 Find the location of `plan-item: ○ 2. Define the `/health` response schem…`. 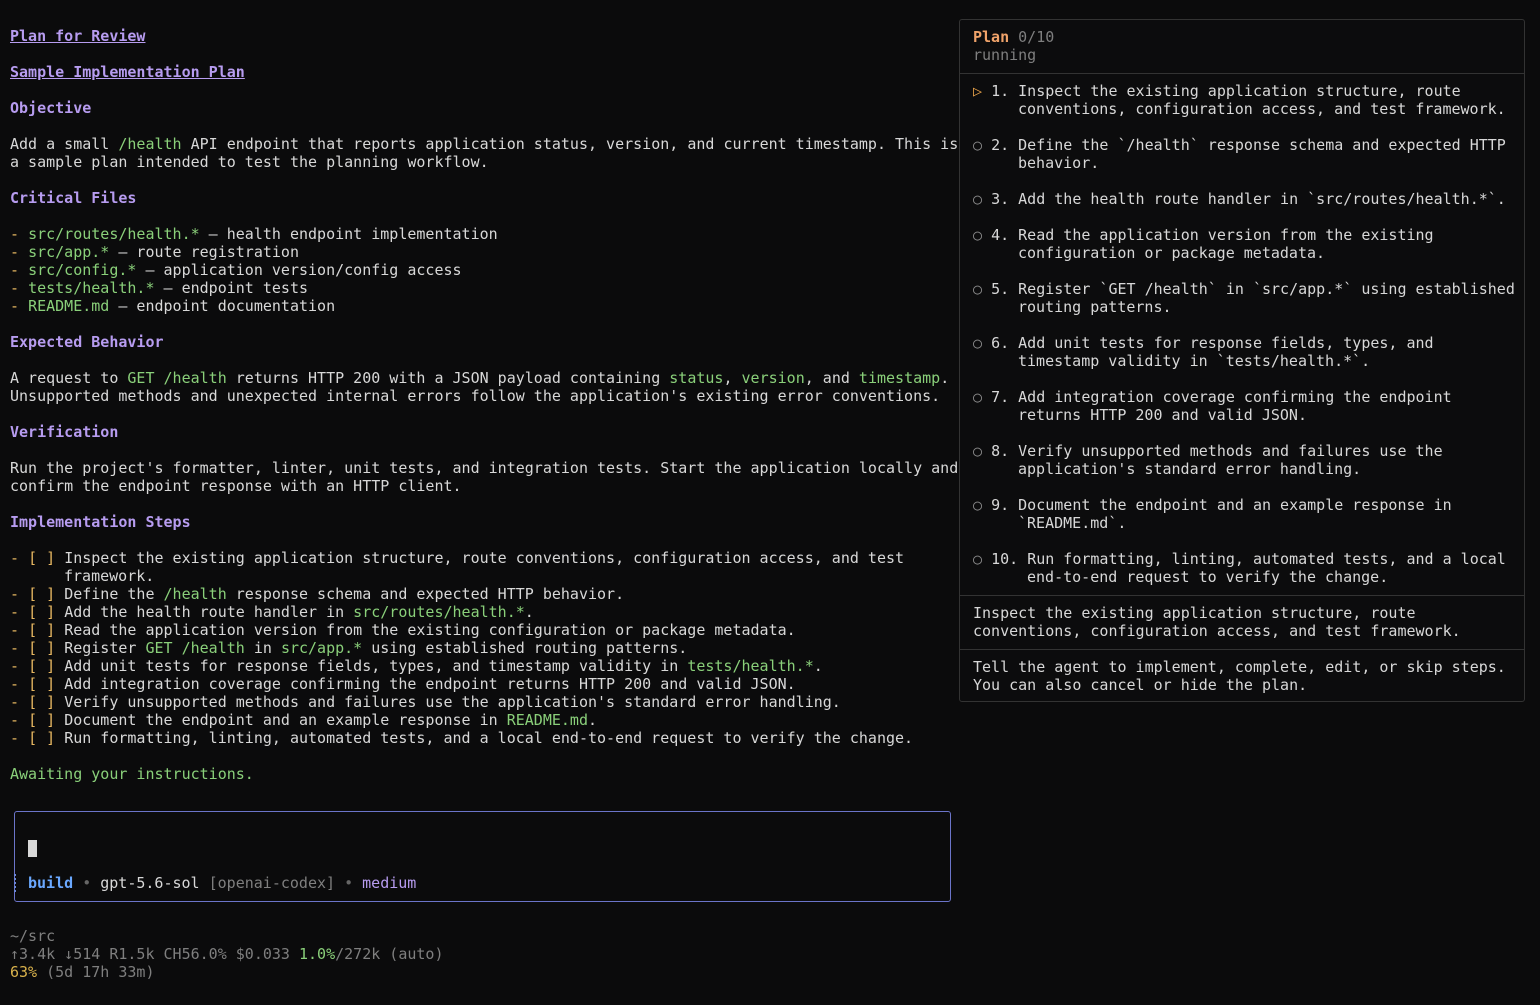

plan-item: ○ 2. Define the `/health` response schem… is located at coordinates (1239, 145).